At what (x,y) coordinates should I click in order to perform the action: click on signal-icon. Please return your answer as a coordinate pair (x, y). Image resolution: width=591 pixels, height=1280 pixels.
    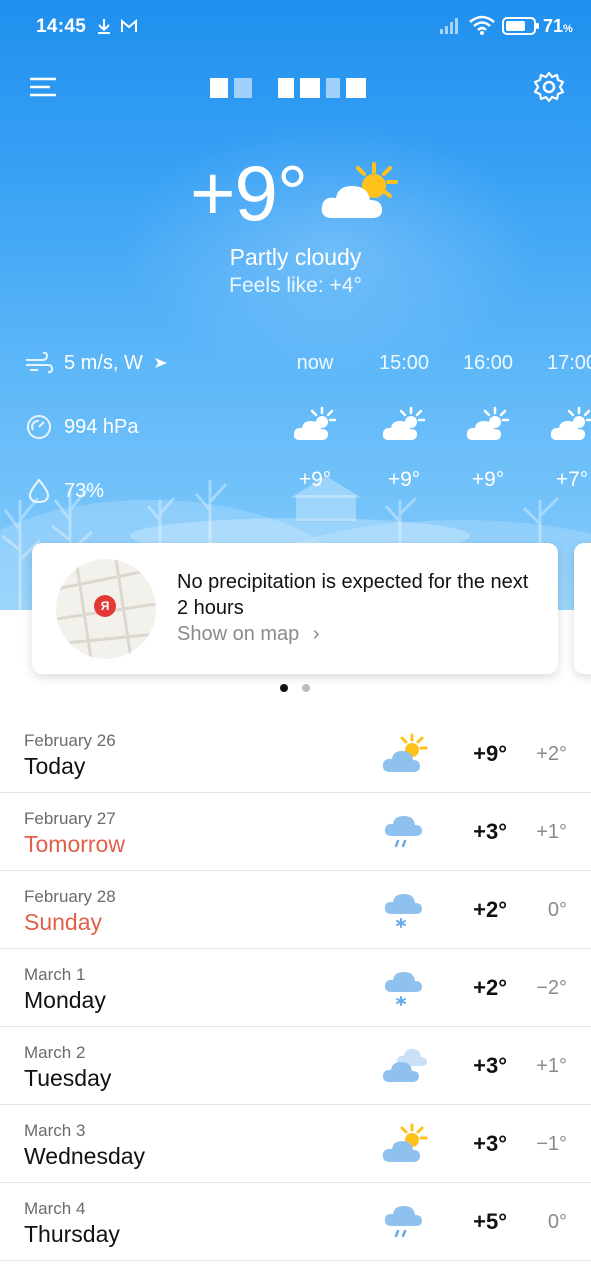
    Looking at the image, I should click on (449, 26).